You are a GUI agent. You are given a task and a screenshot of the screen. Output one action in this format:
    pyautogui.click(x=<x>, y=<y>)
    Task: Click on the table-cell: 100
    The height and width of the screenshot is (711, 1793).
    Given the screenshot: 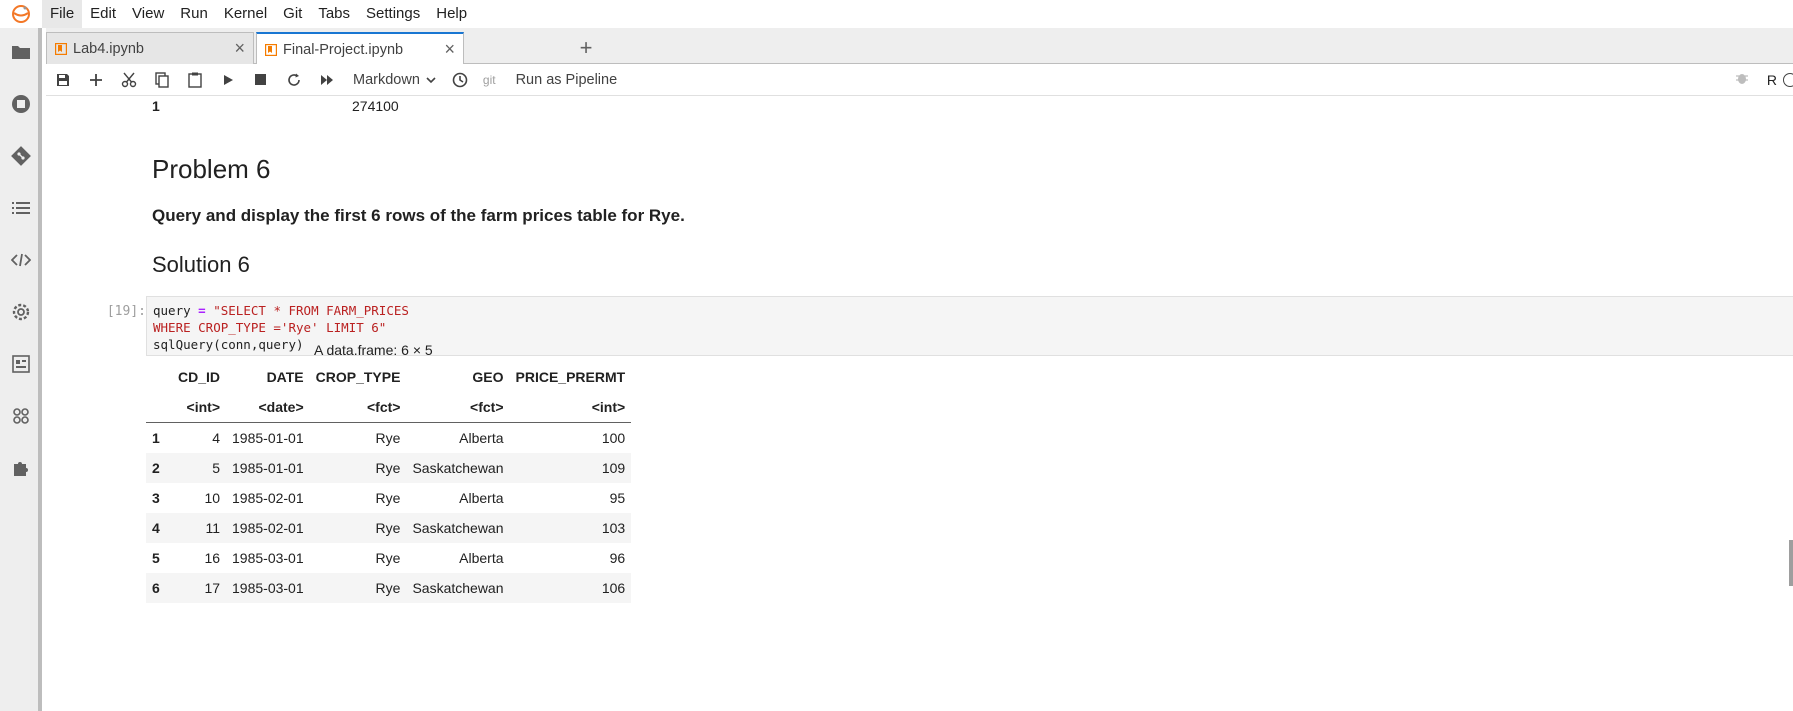 What is the action you would take?
    pyautogui.click(x=613, y=438)
    